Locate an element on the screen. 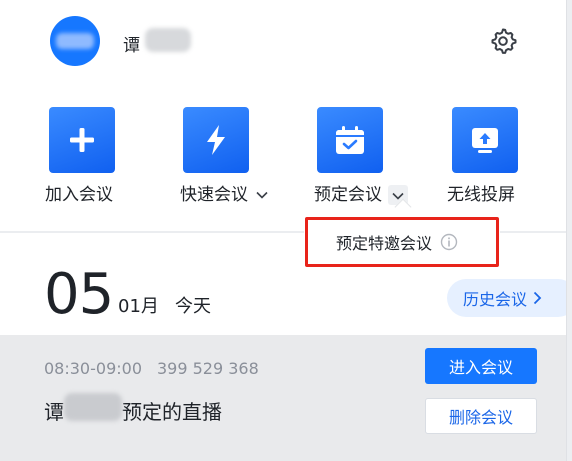 The image size is (572, 461). avatar is located at coordinates (75, 41).